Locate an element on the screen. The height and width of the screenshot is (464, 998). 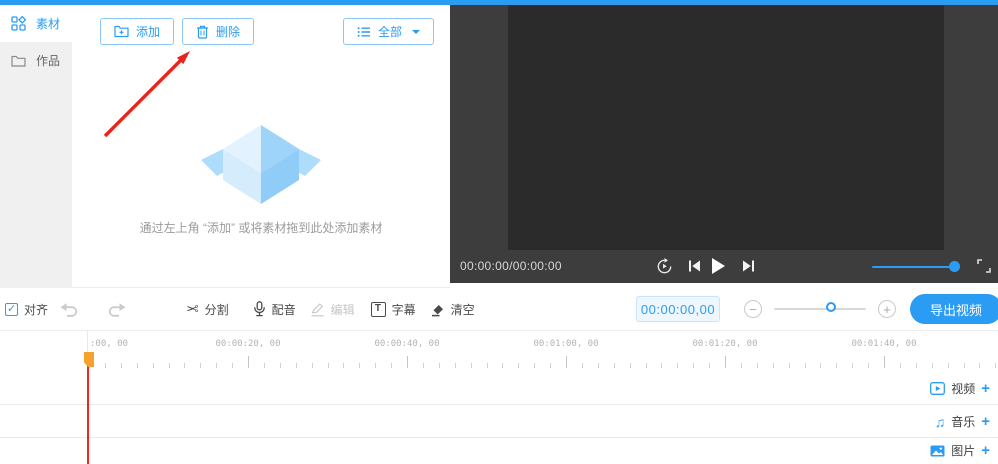
video-track-header: 视频 + is located at coordinates (960, 388).